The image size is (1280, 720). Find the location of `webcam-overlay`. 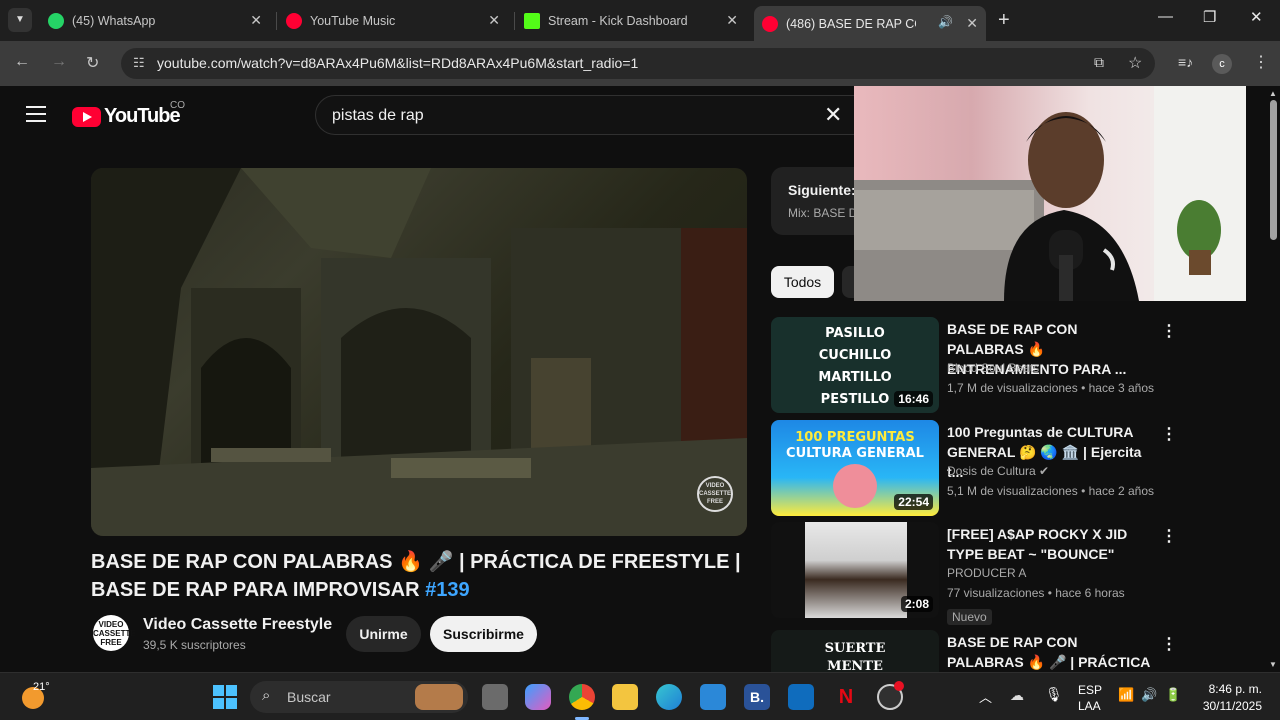

webcam-overlay is located at coordinates (1050, 193).